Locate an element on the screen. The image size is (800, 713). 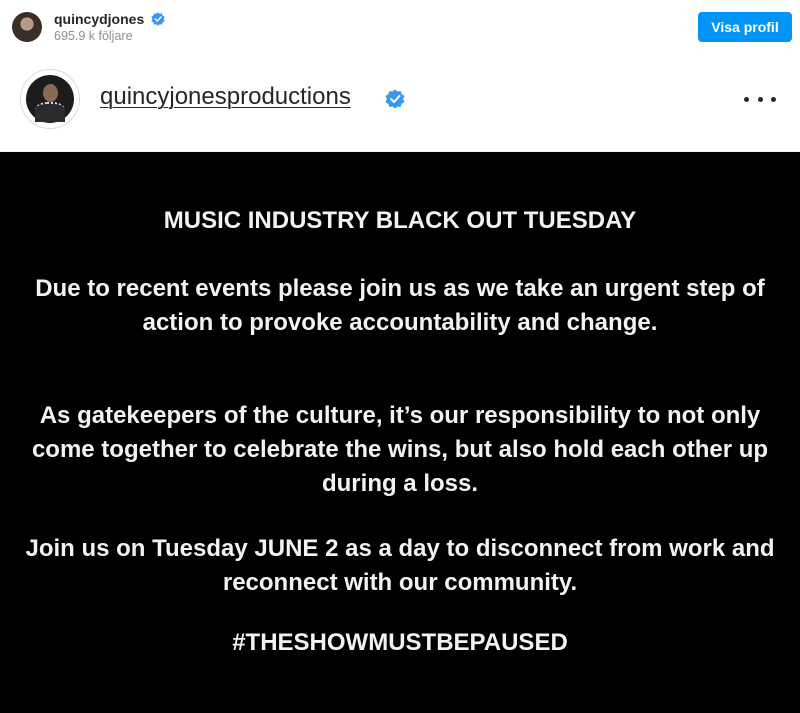
embed-top-bar: quincydjones 695.9 k följare Visa profil is located at coordinates (400, 28).